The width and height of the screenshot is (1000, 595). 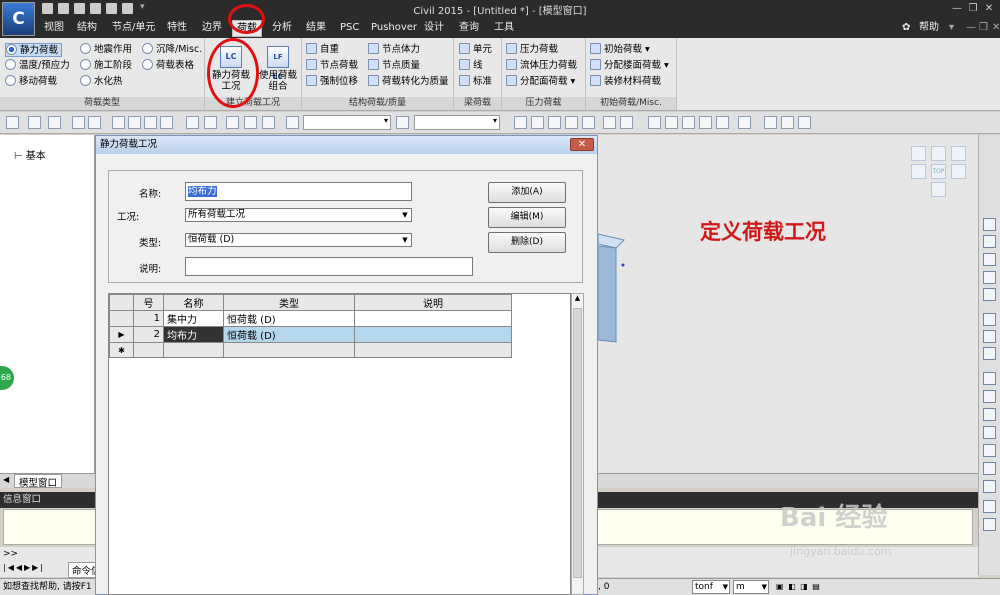 What do you see at coordinates (751, 587) in the screenshot?
I see `length-unit-select: m ▼` at bounding box center [751, 587].